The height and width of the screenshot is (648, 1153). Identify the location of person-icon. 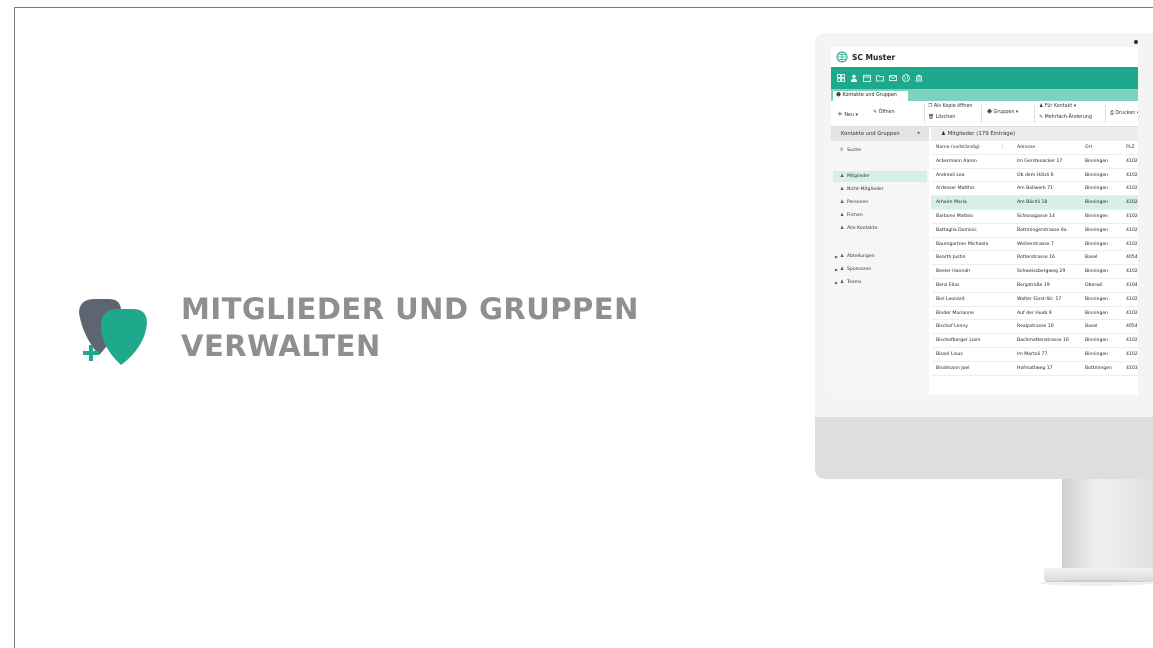
(854, 78).